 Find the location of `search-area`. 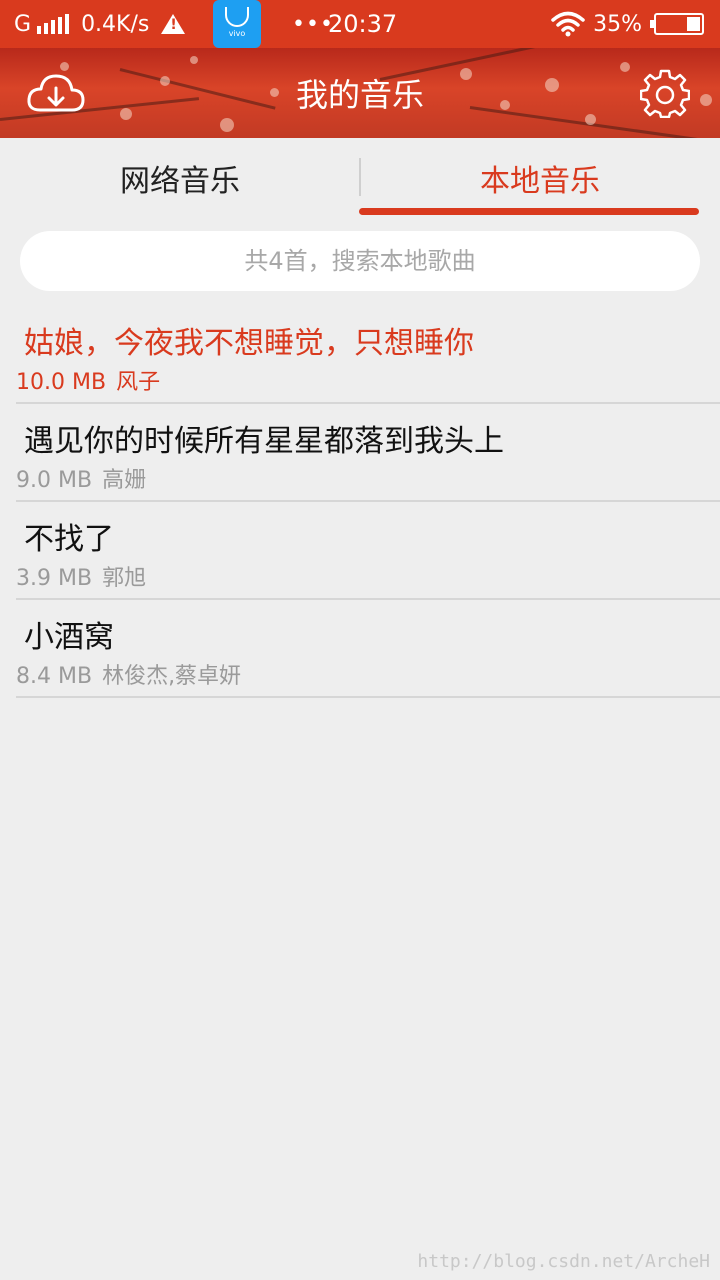

search-area is located at coordinates (360, 262).